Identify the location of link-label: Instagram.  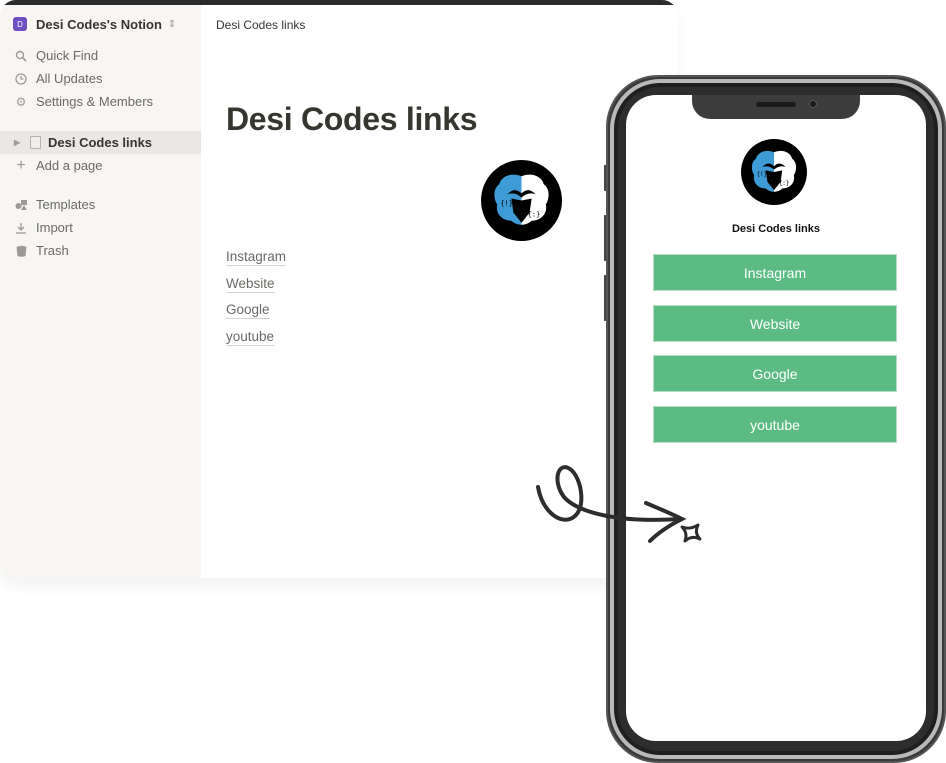
(256, 257).